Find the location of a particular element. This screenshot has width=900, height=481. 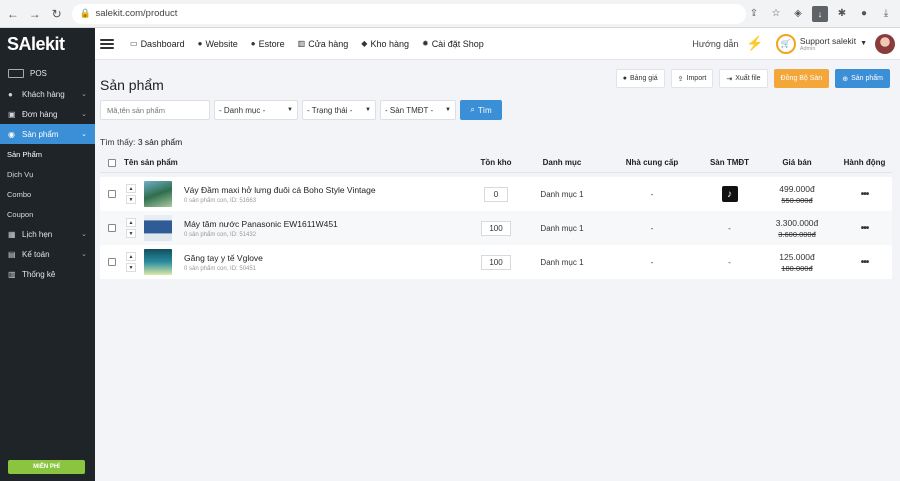

pos-icon is located at coordinates (16, 73).